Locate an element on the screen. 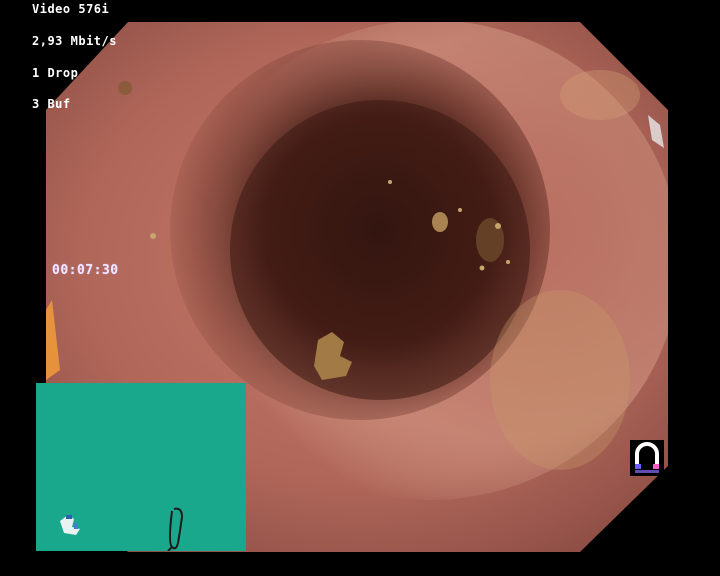 The width and height of the screenshot is (720, 576). video-mode-readout: Video 576i is located at coordinates (71, 9).